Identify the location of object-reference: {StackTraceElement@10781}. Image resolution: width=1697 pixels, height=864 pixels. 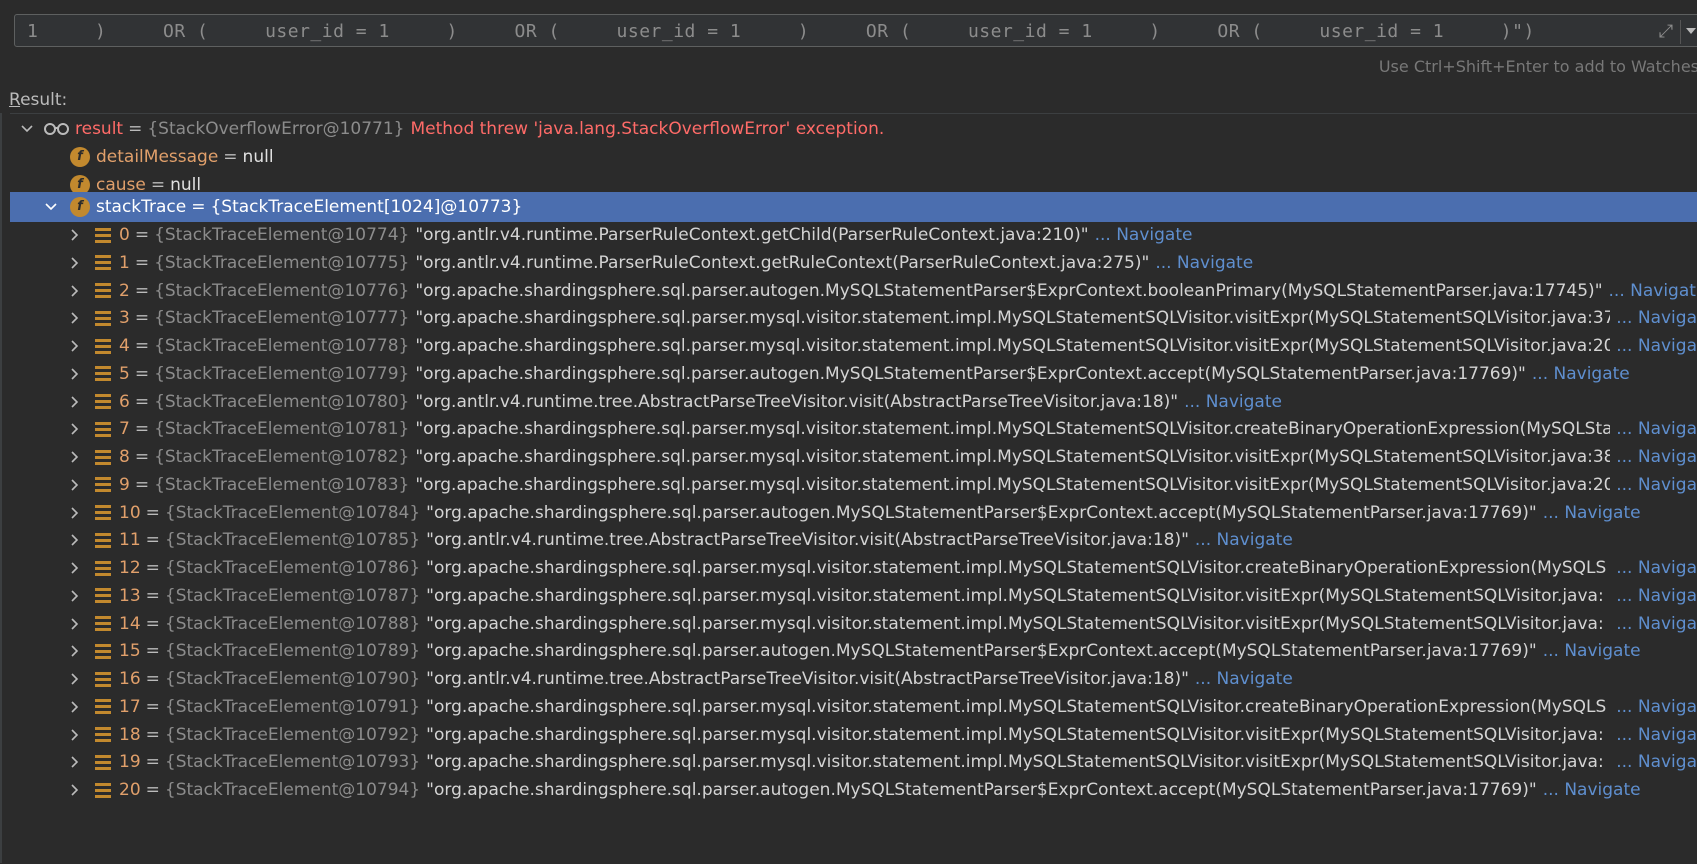
(282, 429).